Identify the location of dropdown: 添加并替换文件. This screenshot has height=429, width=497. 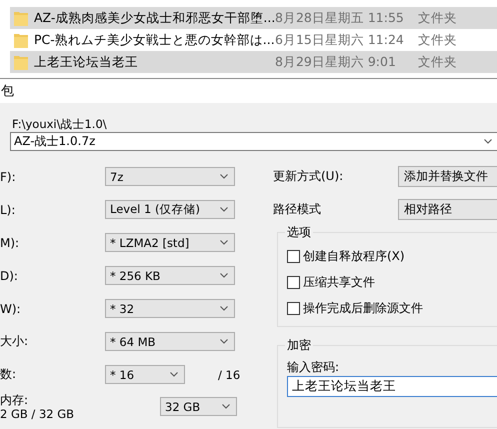
(447, 176).